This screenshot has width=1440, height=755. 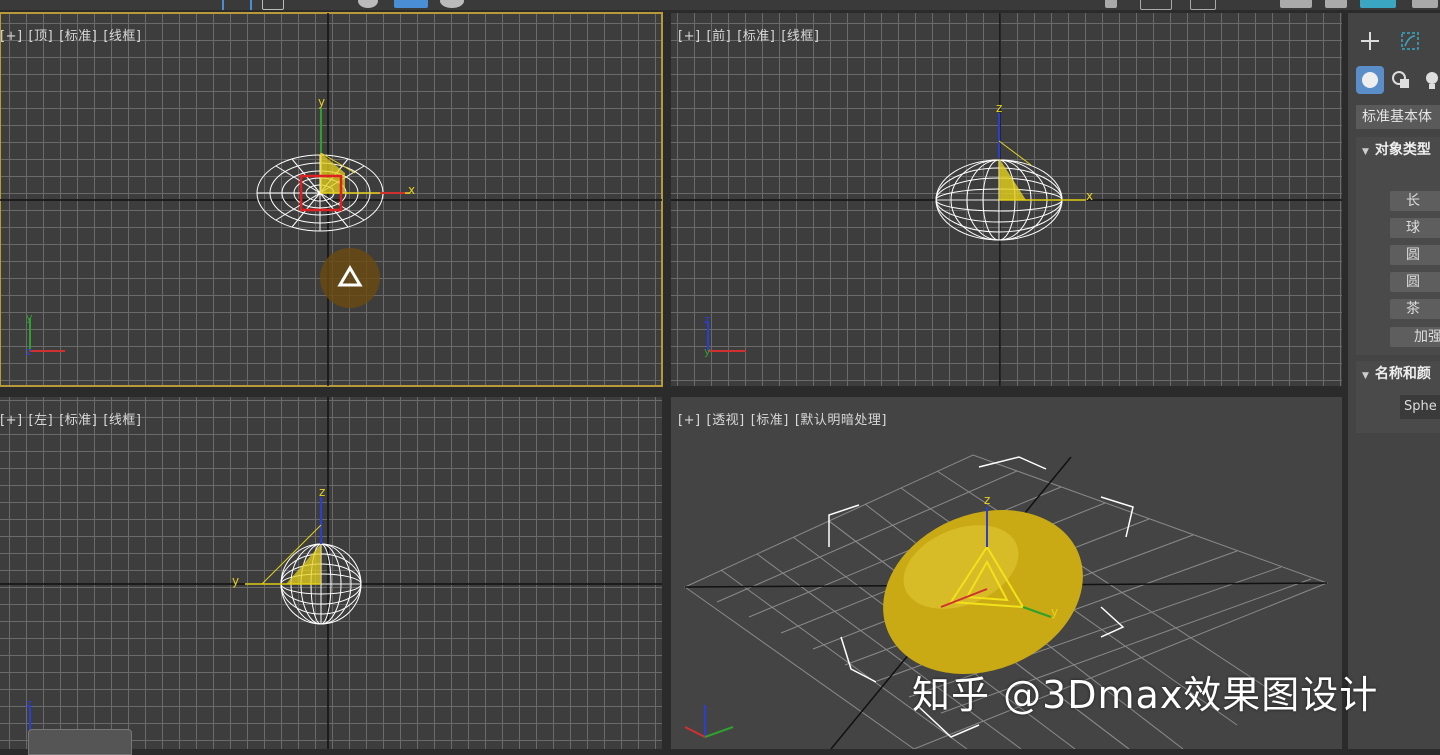 I want to click on rollout-header-name-color: ▼ 名称和颜, so click(x=1398, y=374).